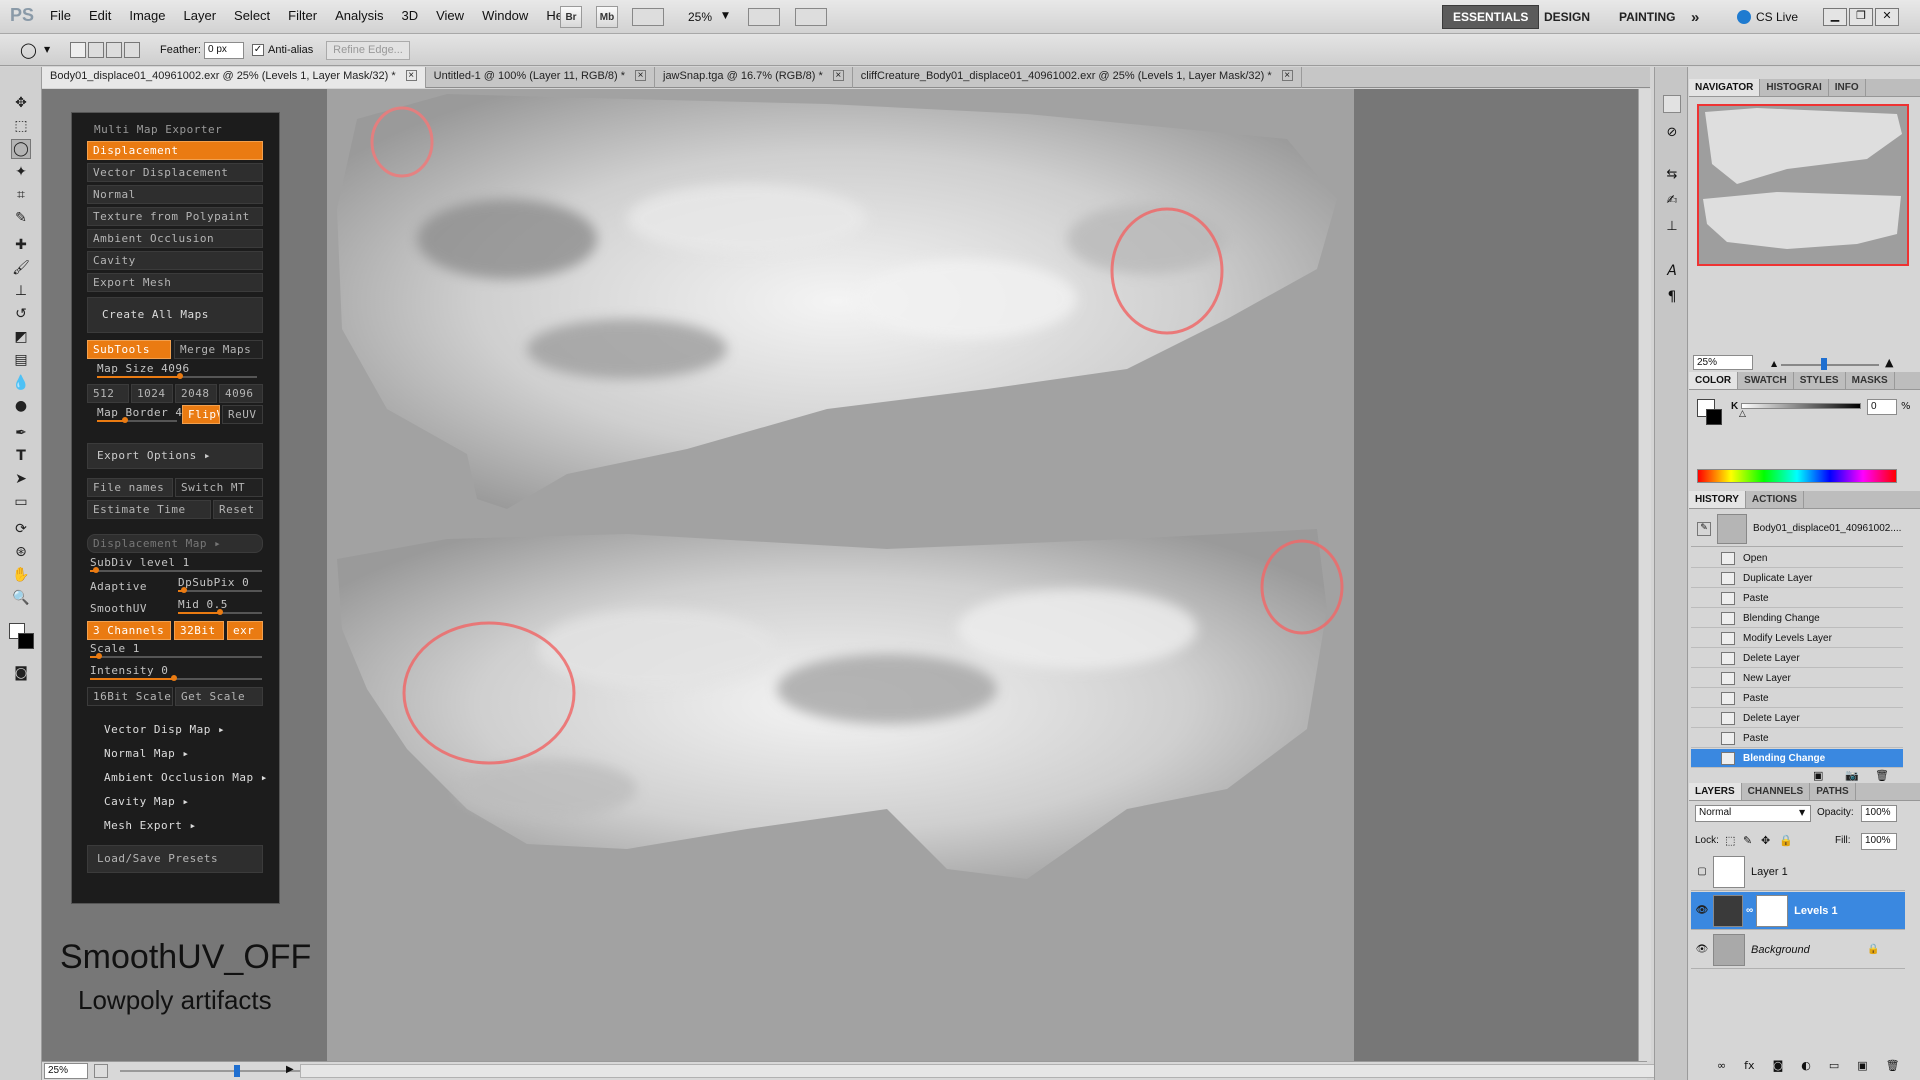  I want to click on lock-position-icon: ✥, so click(1765, 840).